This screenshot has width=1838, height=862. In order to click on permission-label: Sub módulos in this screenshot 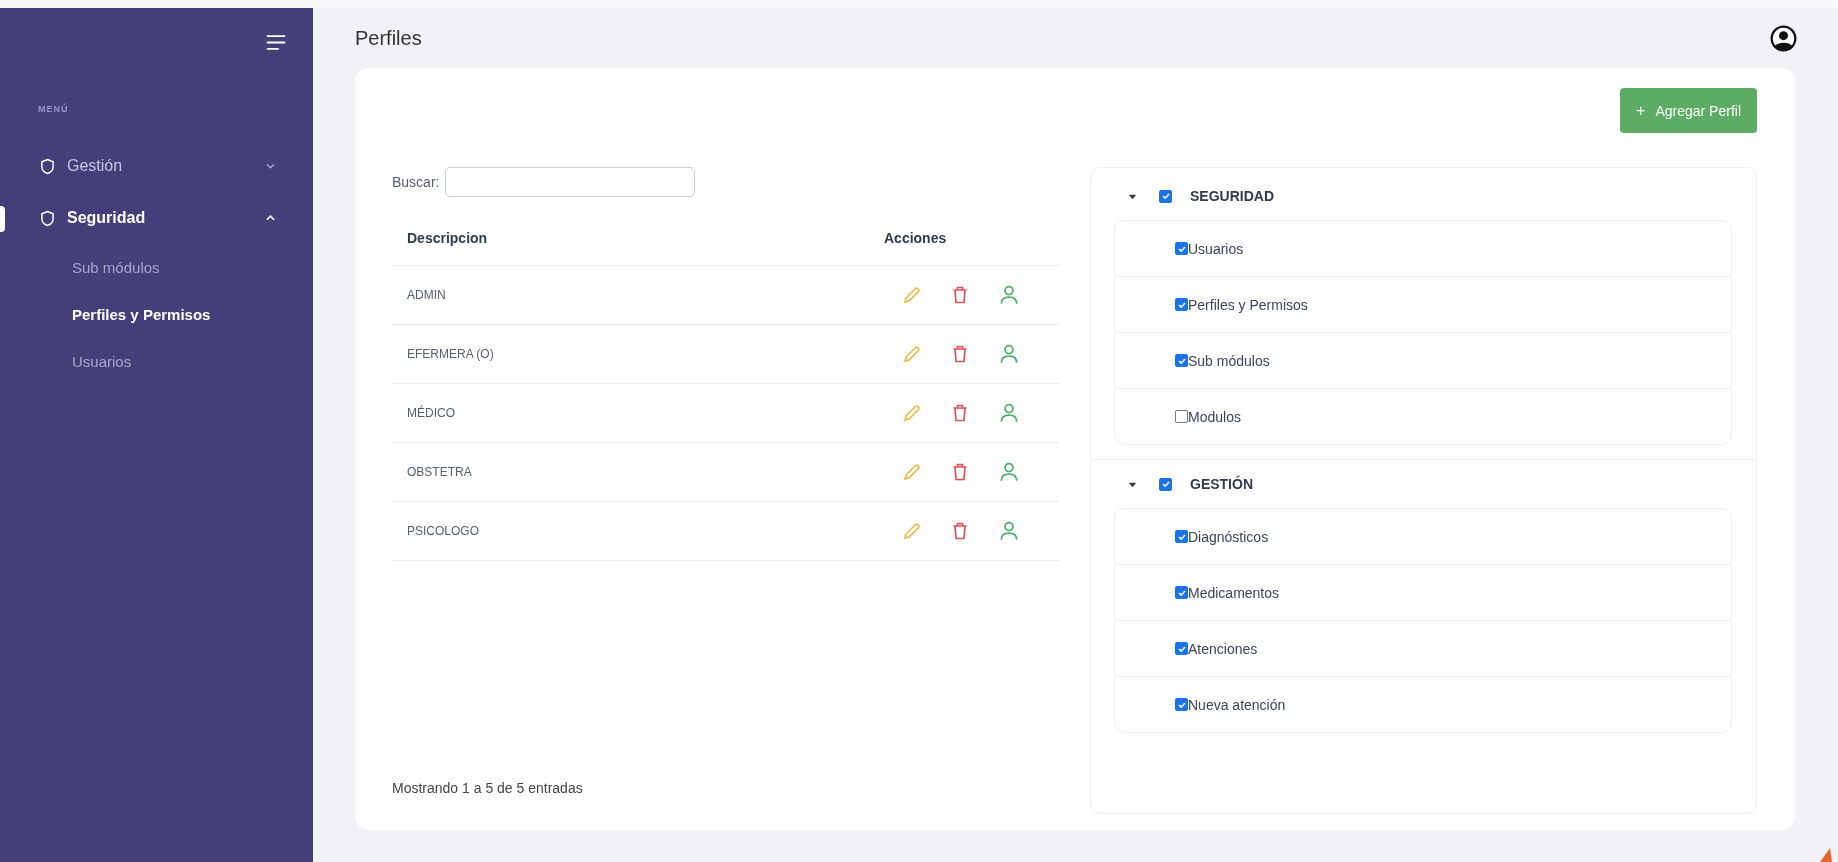, I will do `click(1229, 360)`.